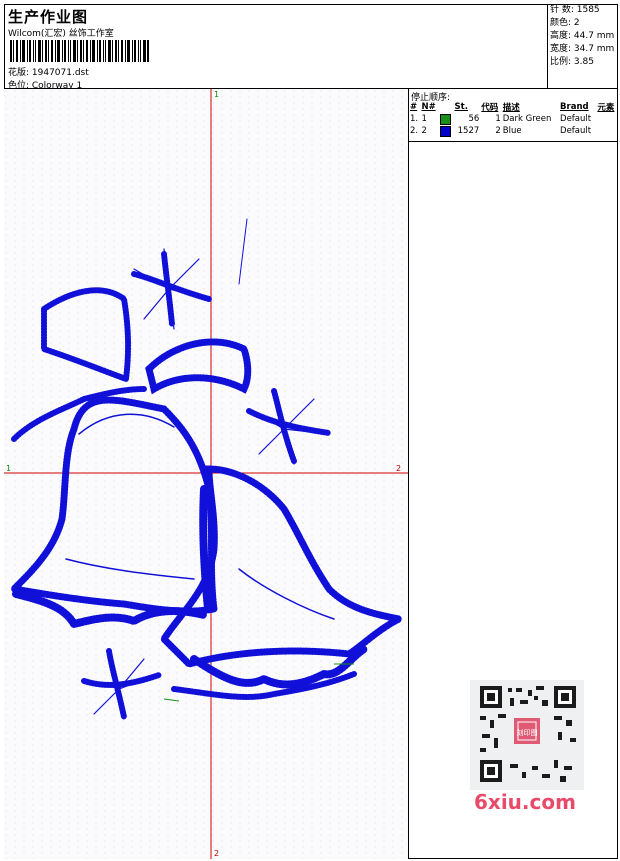 The image size is (620, 861). Describe the element at coordinates (461, 107) in the screenshot. I see `col-stitches: St.` at that location.